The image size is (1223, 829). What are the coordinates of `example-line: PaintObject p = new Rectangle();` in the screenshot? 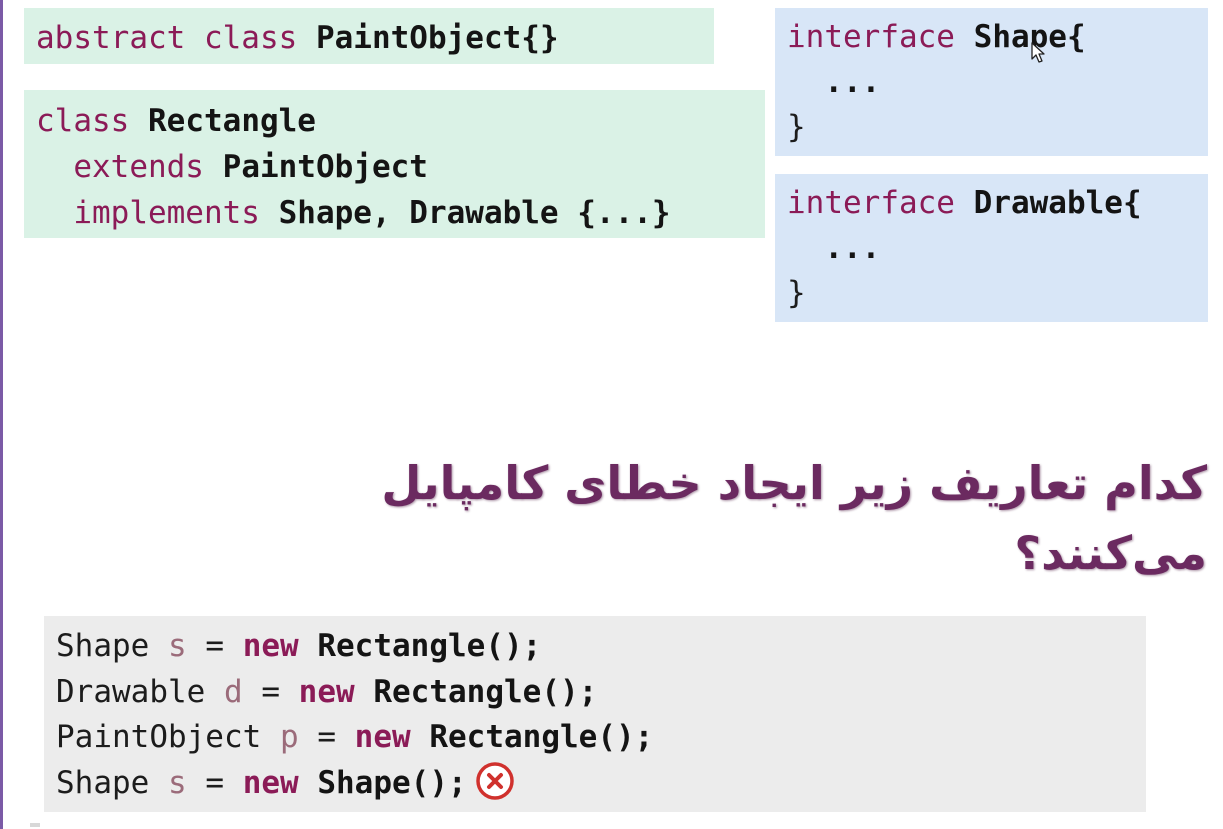 It's located at (601, 738).